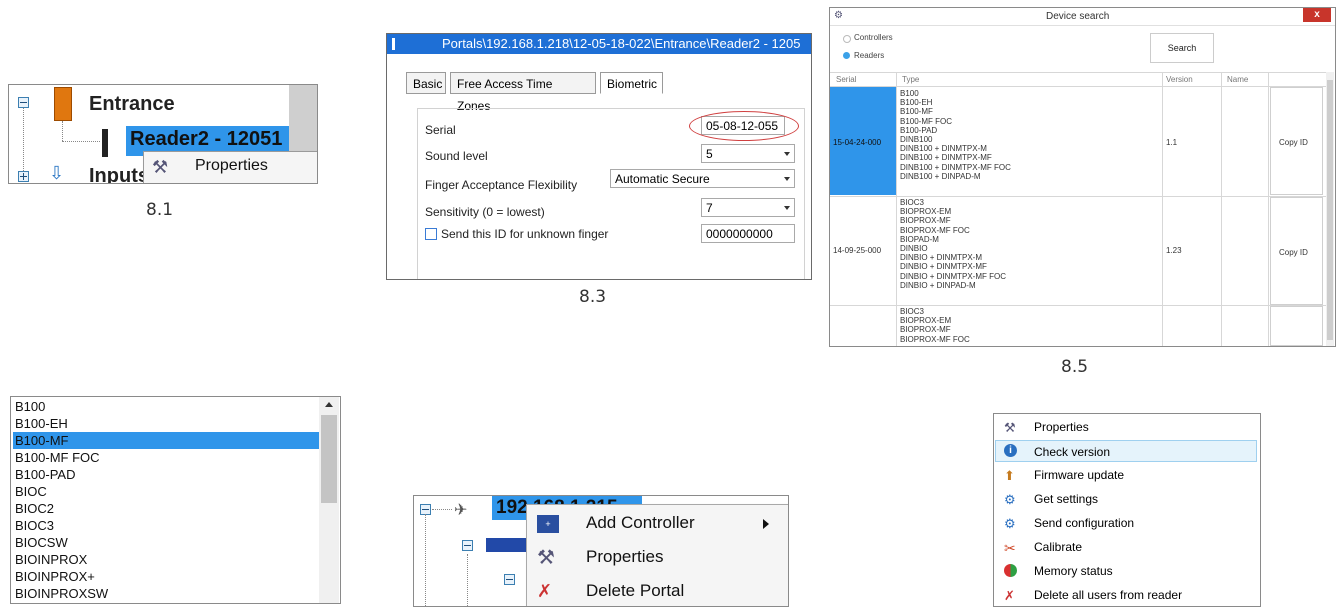  Describe the element at coordinates (748, 207) in the screenshot. I see `sensitivity-select: 7` at that location.